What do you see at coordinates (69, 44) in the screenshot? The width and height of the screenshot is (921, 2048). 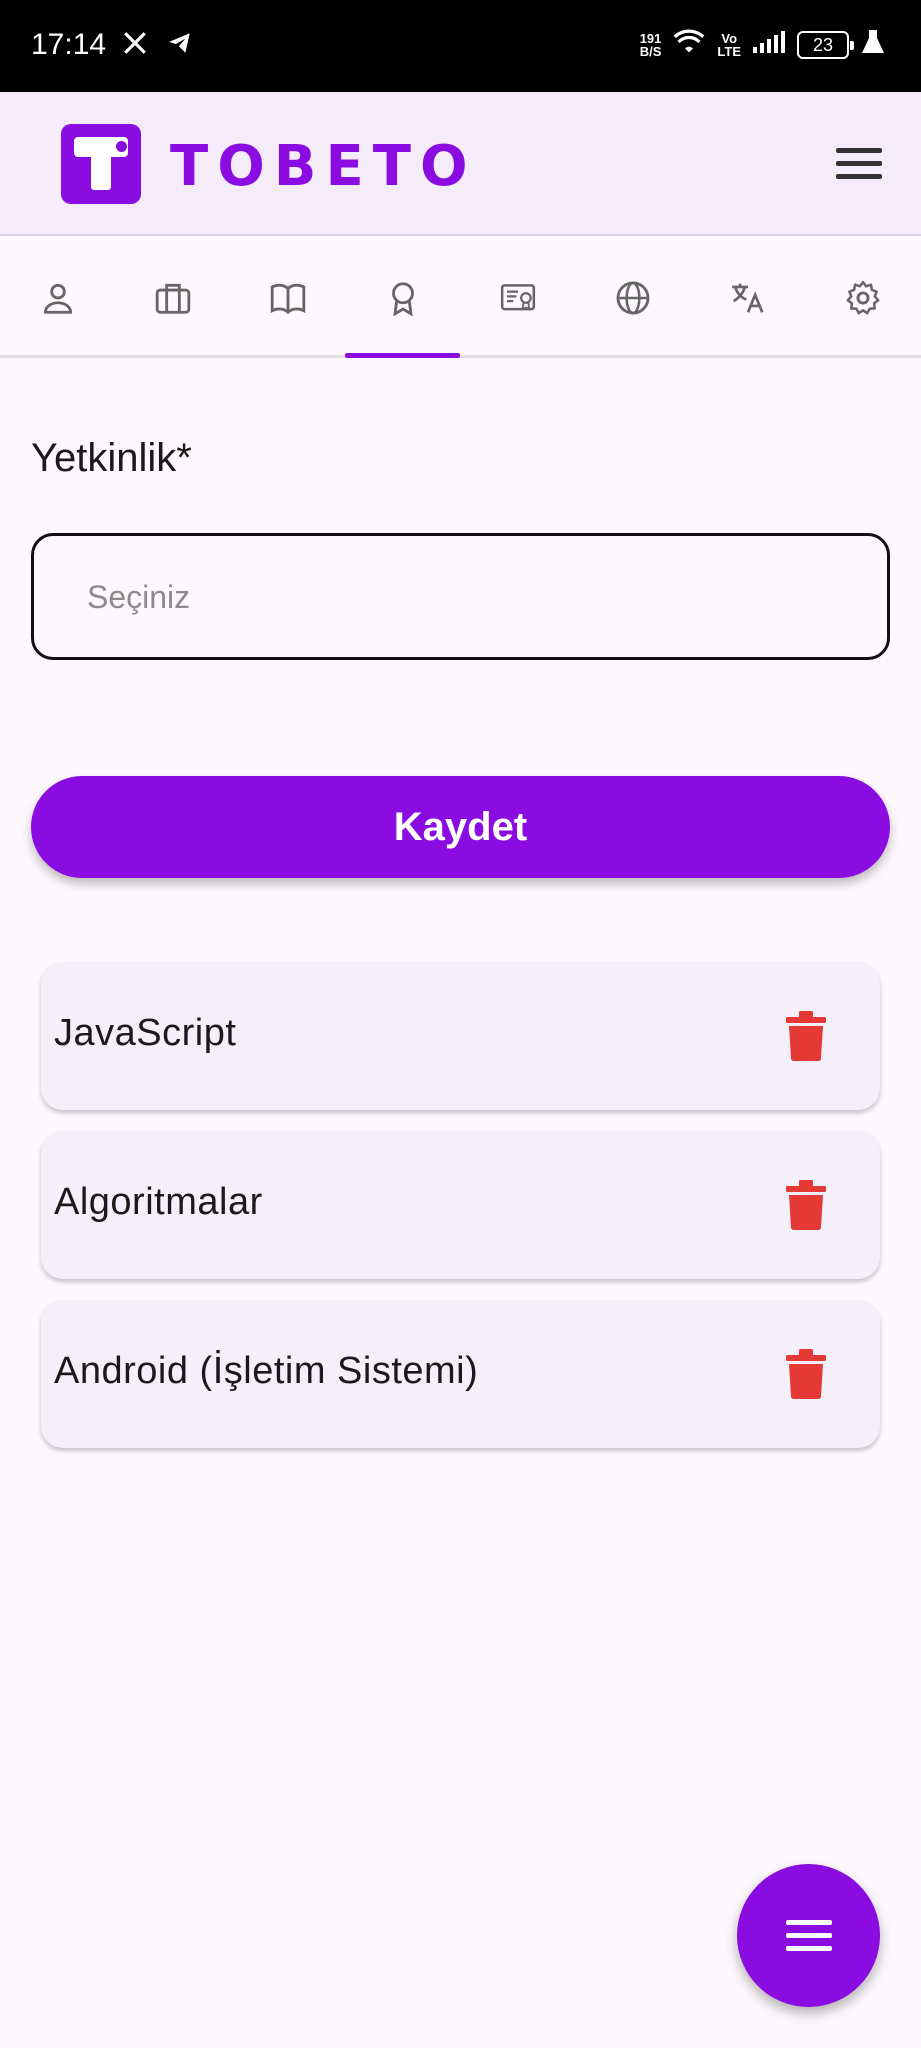 I see `status-time: 17:14` at bounding box center [69, 44].